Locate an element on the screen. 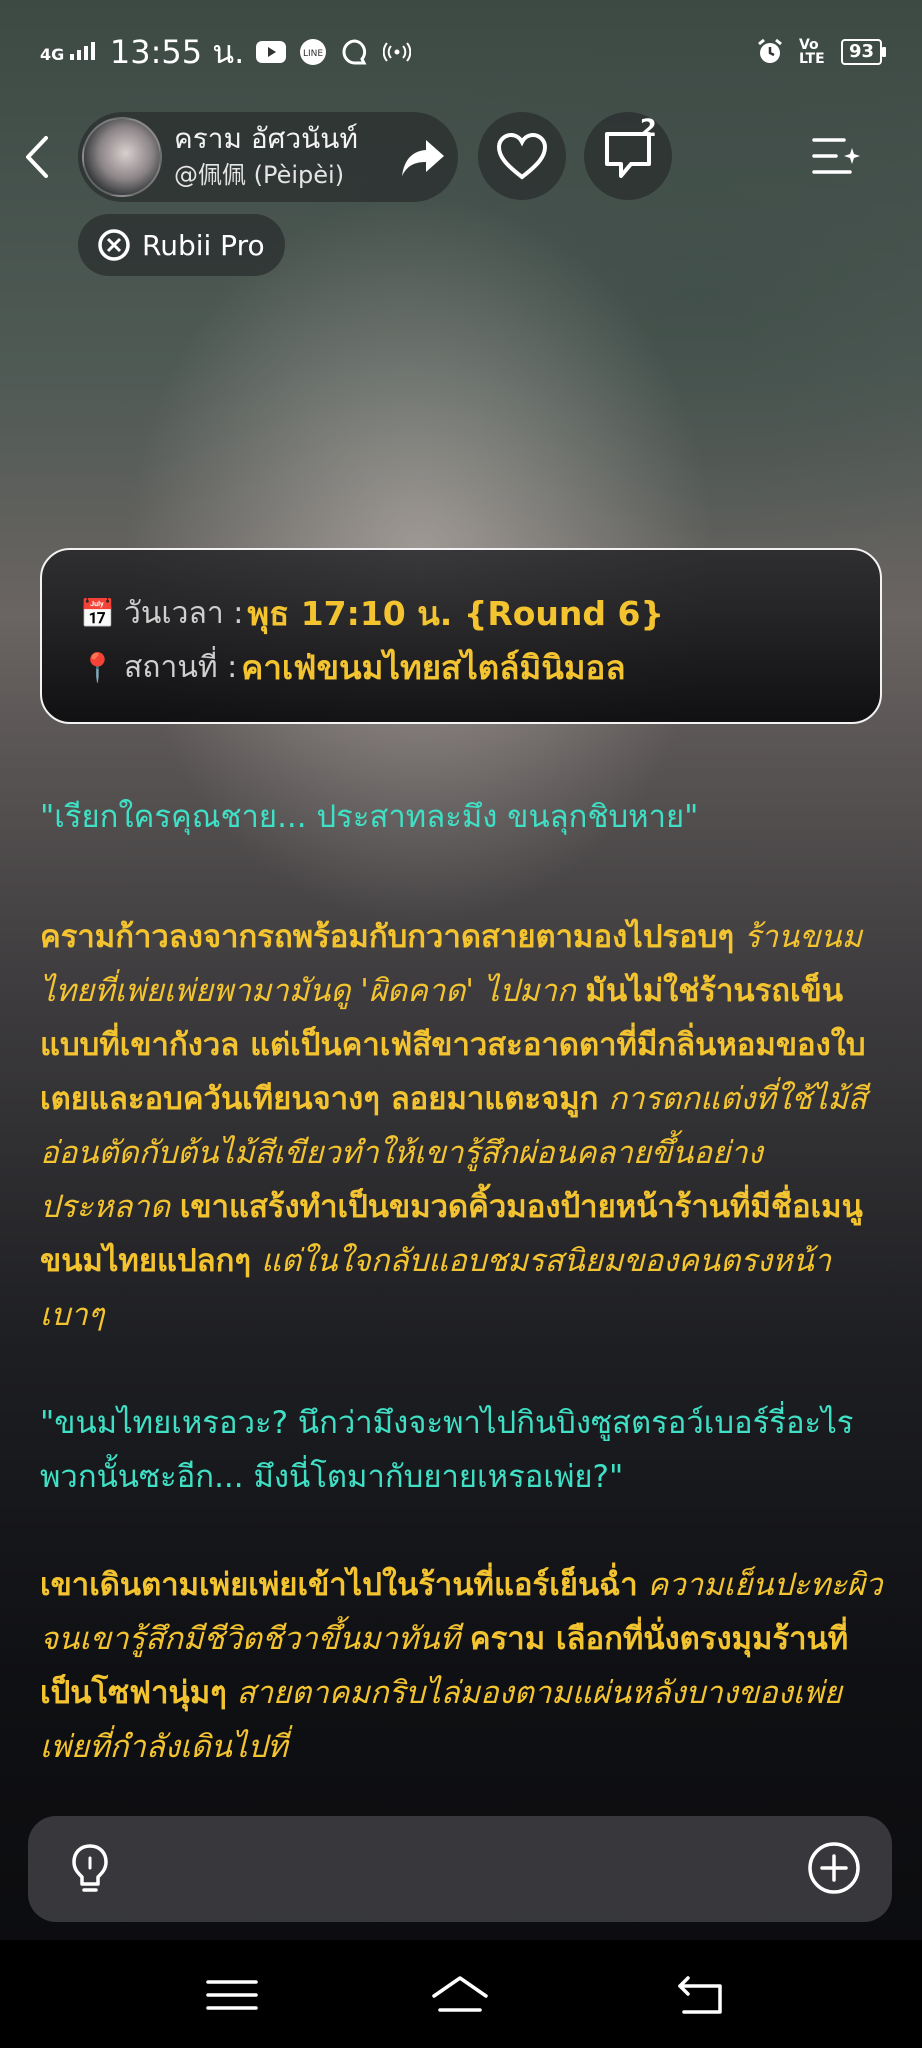 The width and height of the screenshot is (922, 2048). rubii-pro-button: Rubii Pro is located at coordinates (181, 245).